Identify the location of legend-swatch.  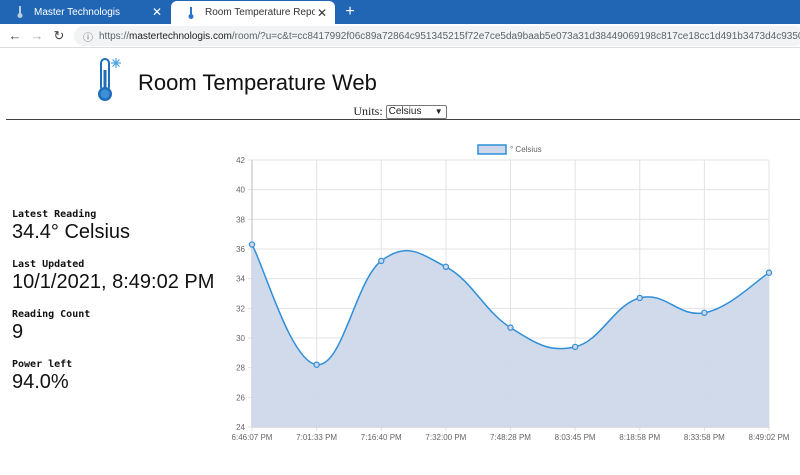
(492, 149).